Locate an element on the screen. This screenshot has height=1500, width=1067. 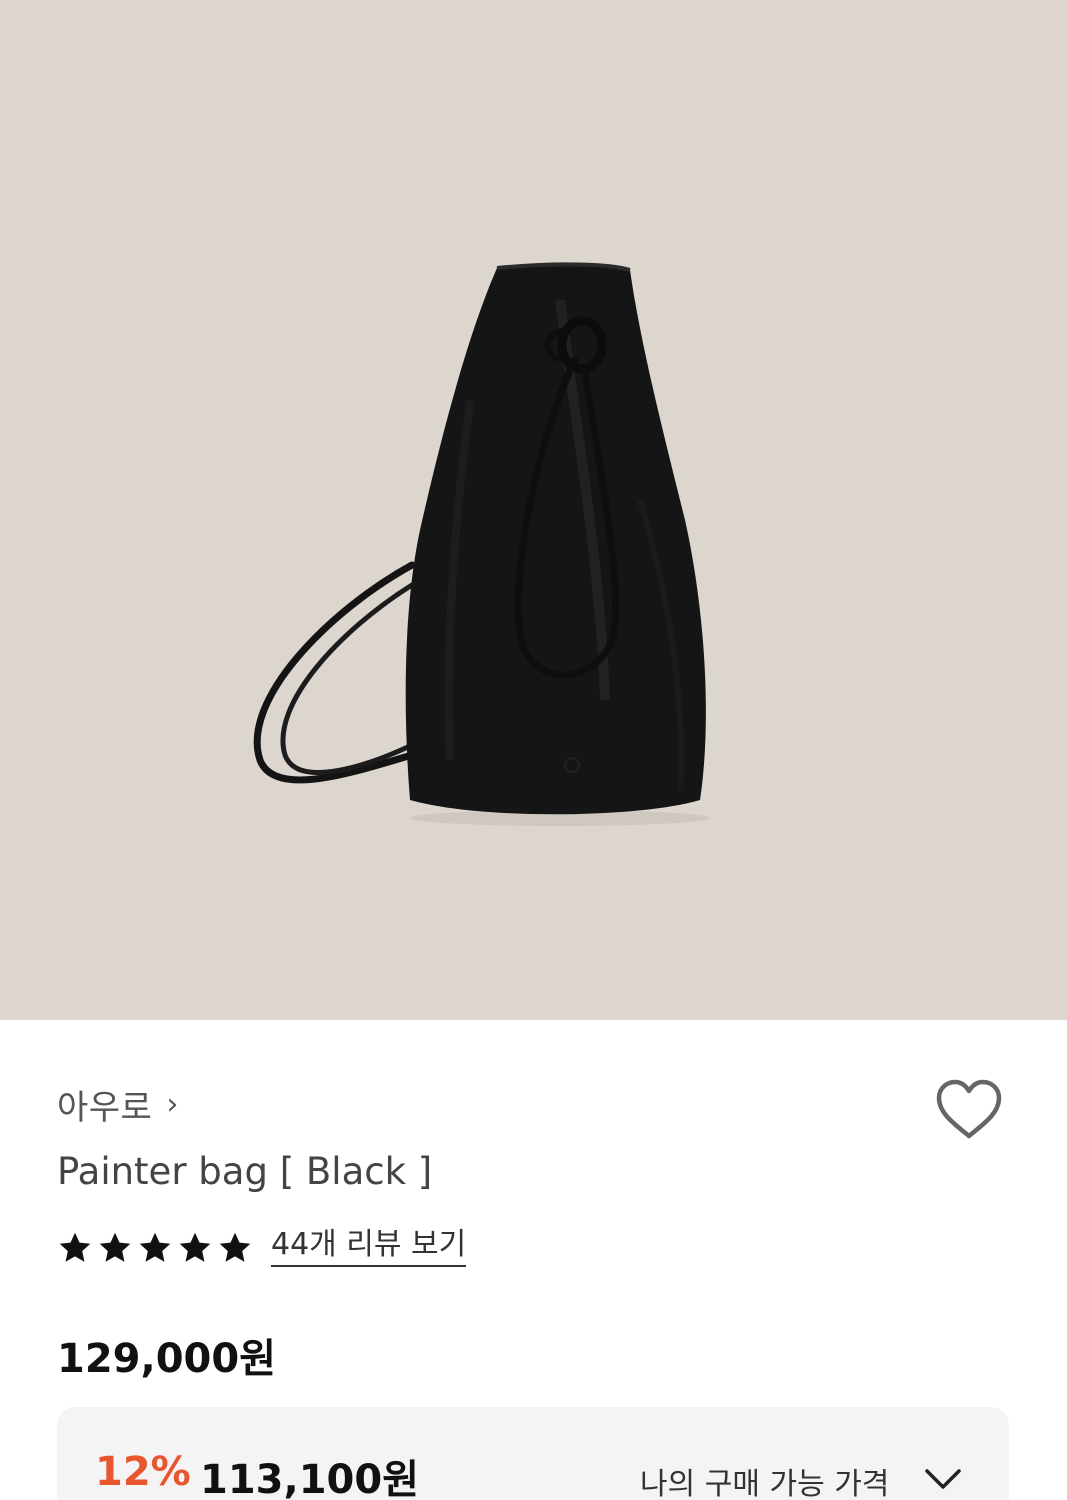
chevron-down-icon is located at coordinates (943, 1479).